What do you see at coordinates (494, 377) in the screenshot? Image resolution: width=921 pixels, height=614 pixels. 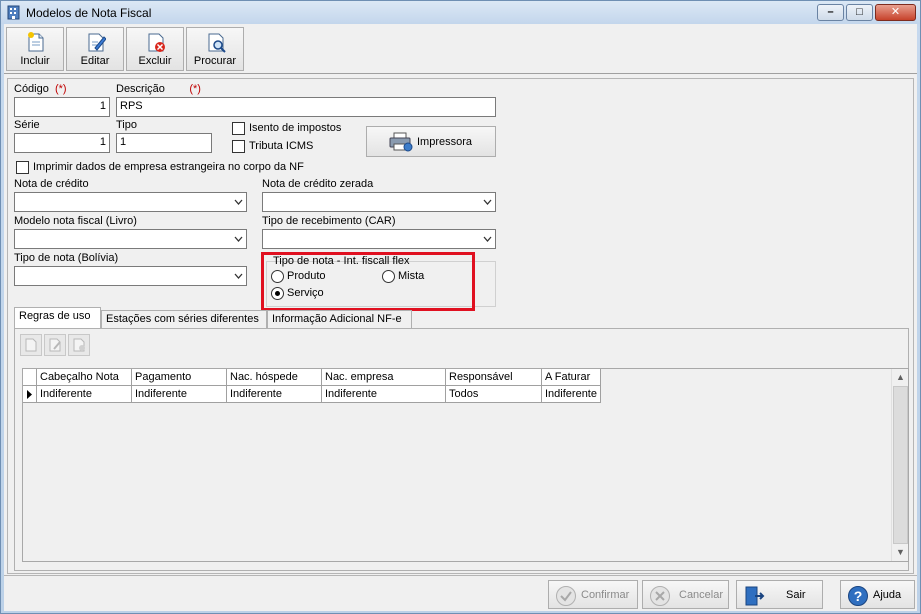 I see `grid-header: Responsável` at bounding box center [494, 377].